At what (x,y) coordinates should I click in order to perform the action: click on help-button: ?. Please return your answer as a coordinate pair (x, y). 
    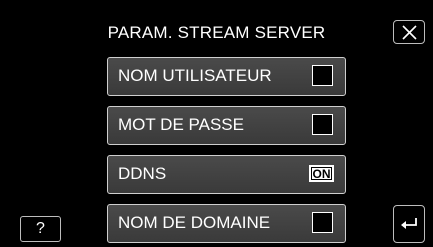
    Looking at the image, I should click on (40, 229).